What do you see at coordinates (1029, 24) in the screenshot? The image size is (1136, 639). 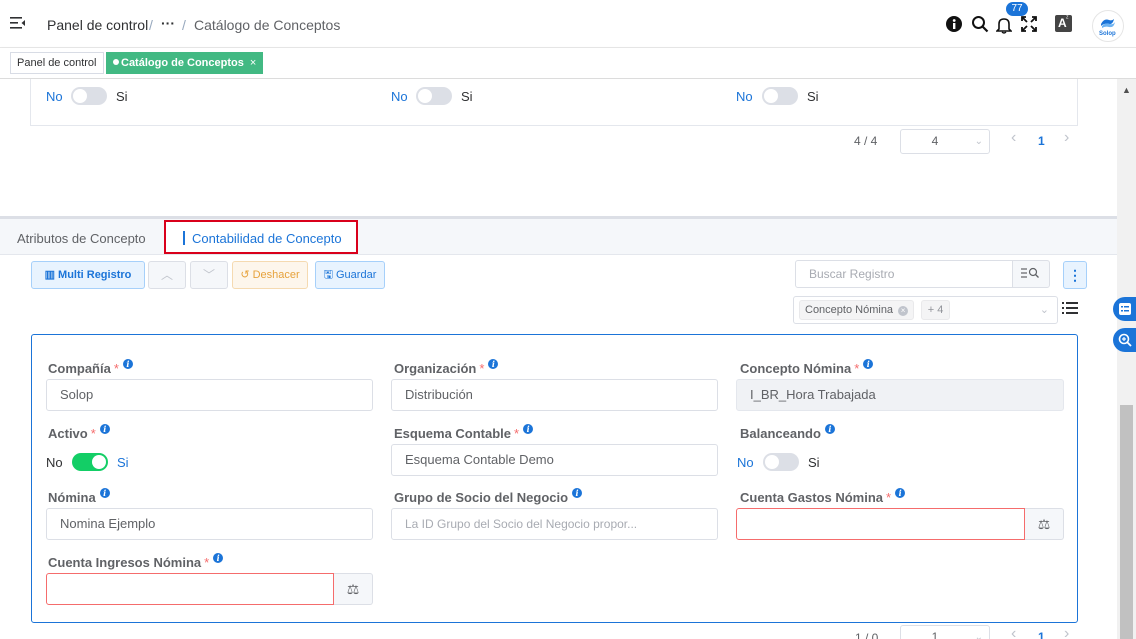 I see `fullscreen-icon` at bounding box center [1029, 24].